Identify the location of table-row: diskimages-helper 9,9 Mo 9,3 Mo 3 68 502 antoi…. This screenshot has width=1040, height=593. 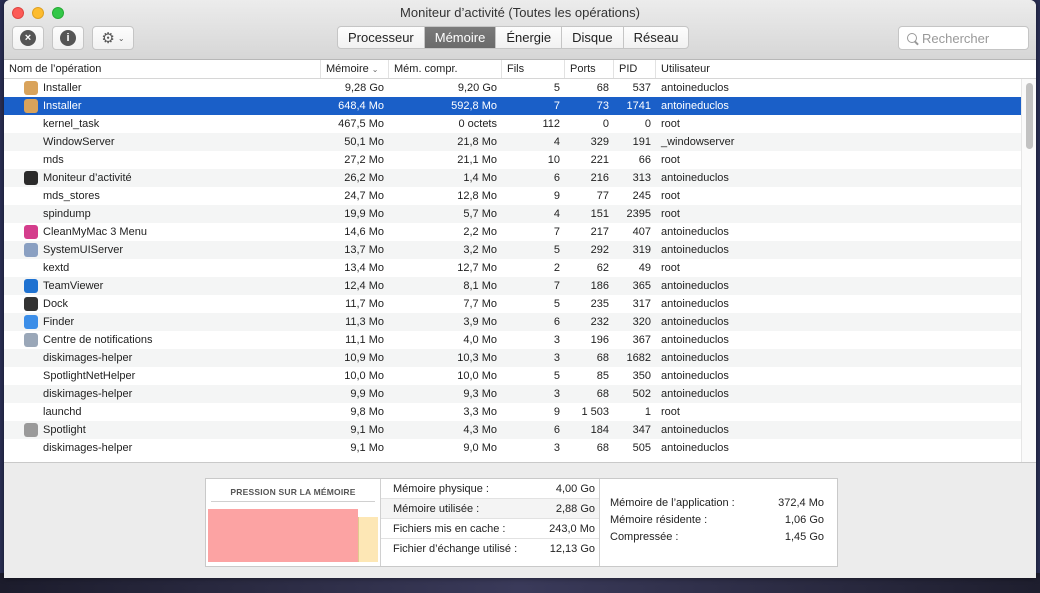
(520, 394).